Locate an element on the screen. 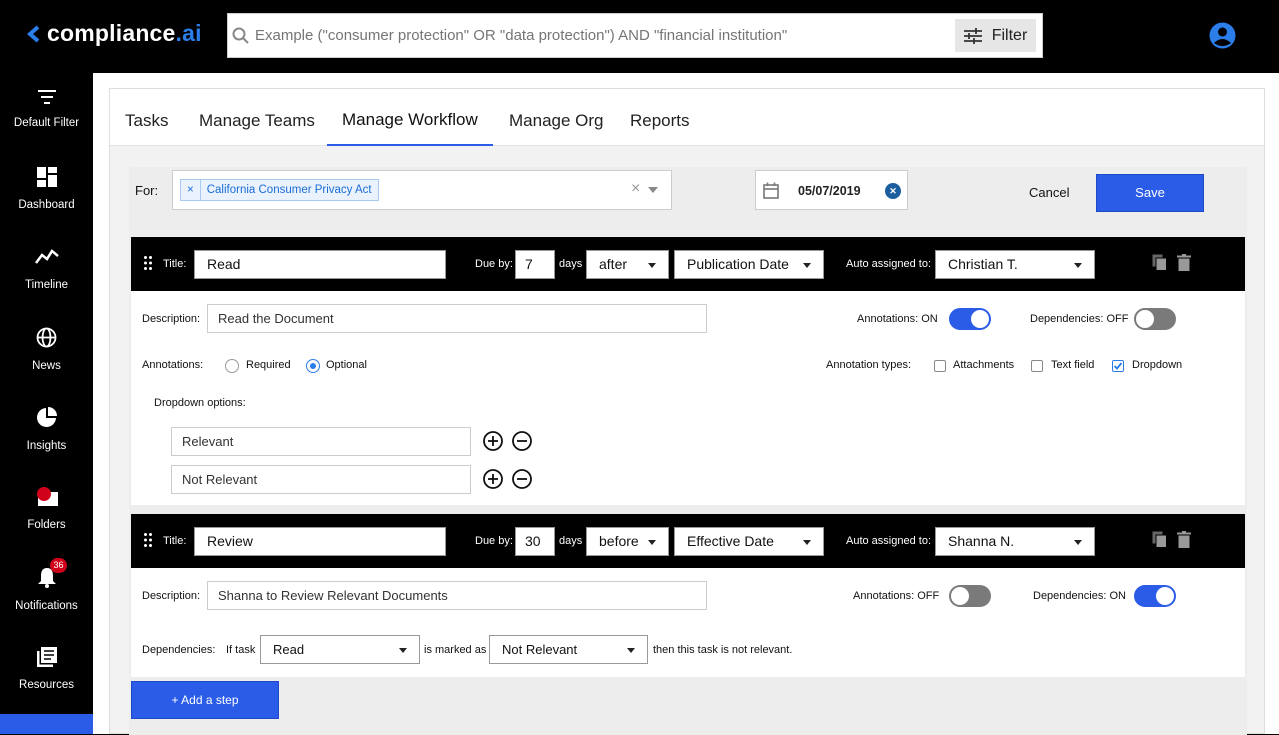  add-step-button: + Add a step is located at coordinates (205, 700).